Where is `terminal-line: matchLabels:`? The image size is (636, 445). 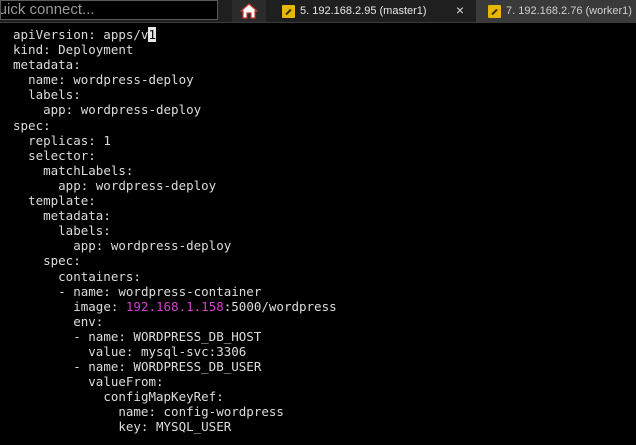 terminal-line: matchLabels: is located at coordinates (175, 170).